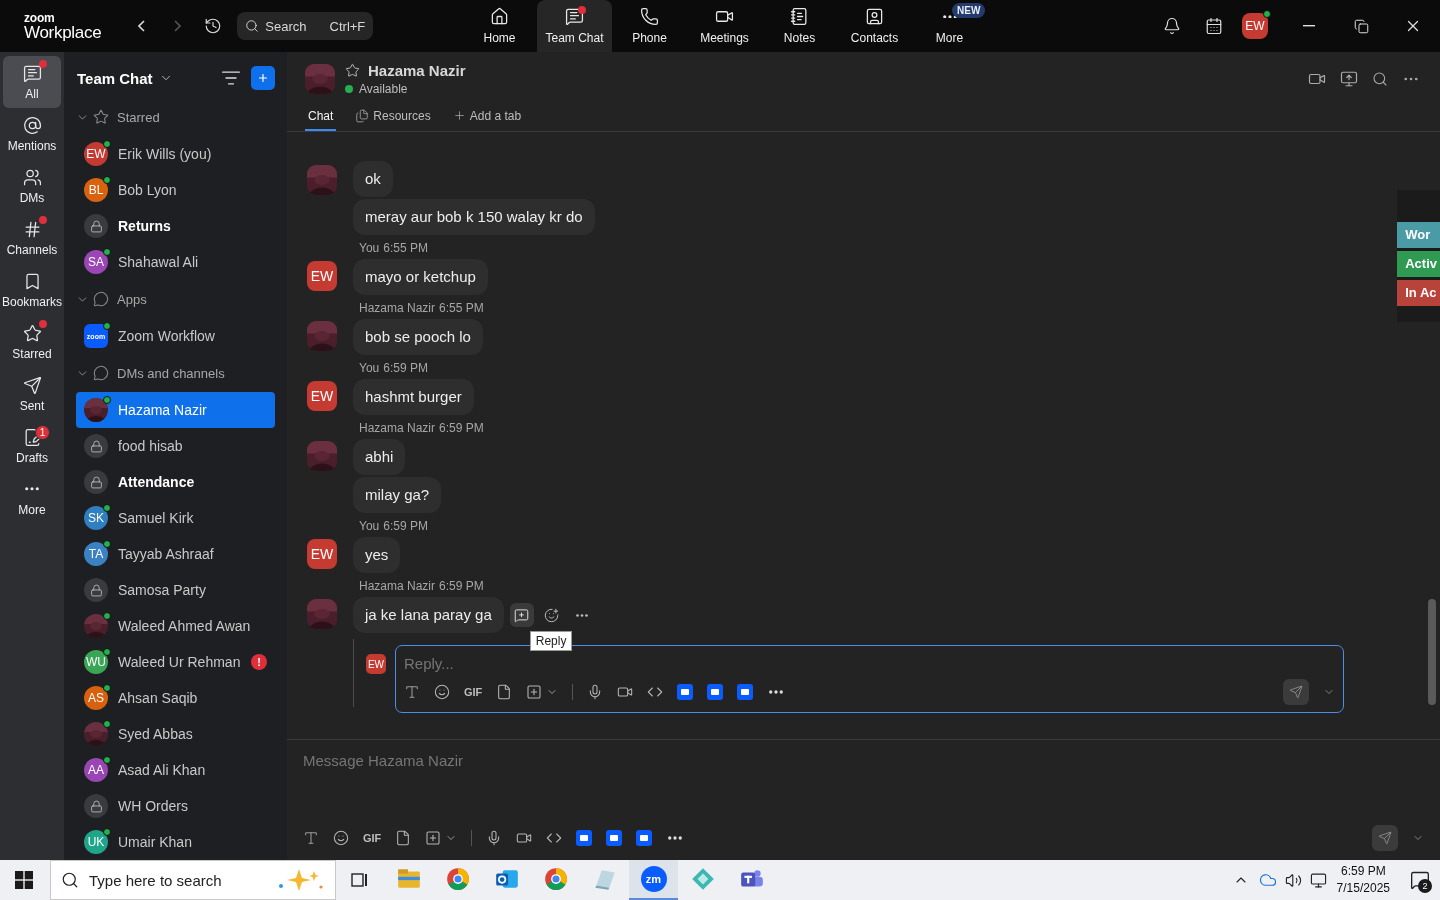 The image size is (1440, 900). I want to click on taskbar-app: zm, so click(653, 880).